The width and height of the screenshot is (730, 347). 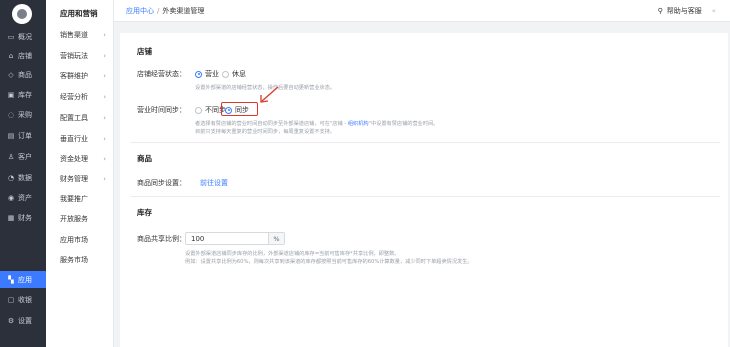 I want to click on share-ratio-input: 100 %, so click(x=235, y=238).